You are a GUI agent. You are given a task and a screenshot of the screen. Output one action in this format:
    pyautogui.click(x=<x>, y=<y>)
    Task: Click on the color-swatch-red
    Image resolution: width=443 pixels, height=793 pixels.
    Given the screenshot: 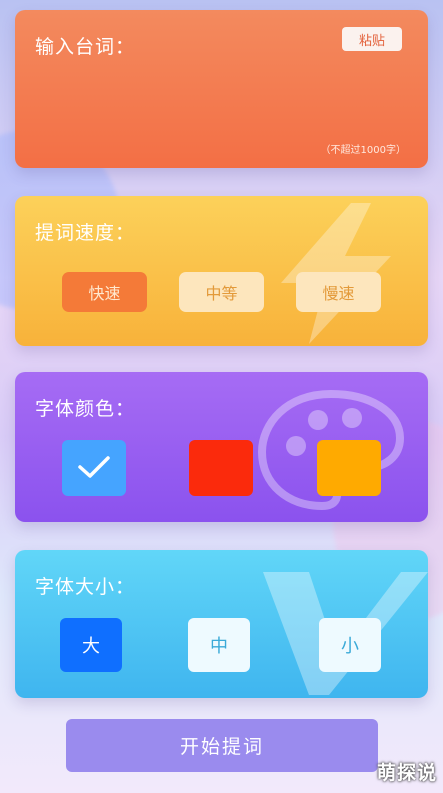 What is the action you would take?
    pyautogui.click(x=221, y=468)
    